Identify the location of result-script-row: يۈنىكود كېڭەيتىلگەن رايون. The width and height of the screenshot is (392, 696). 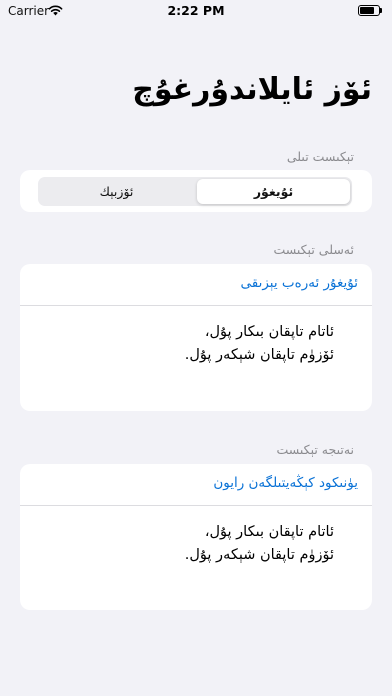
(196, 485).